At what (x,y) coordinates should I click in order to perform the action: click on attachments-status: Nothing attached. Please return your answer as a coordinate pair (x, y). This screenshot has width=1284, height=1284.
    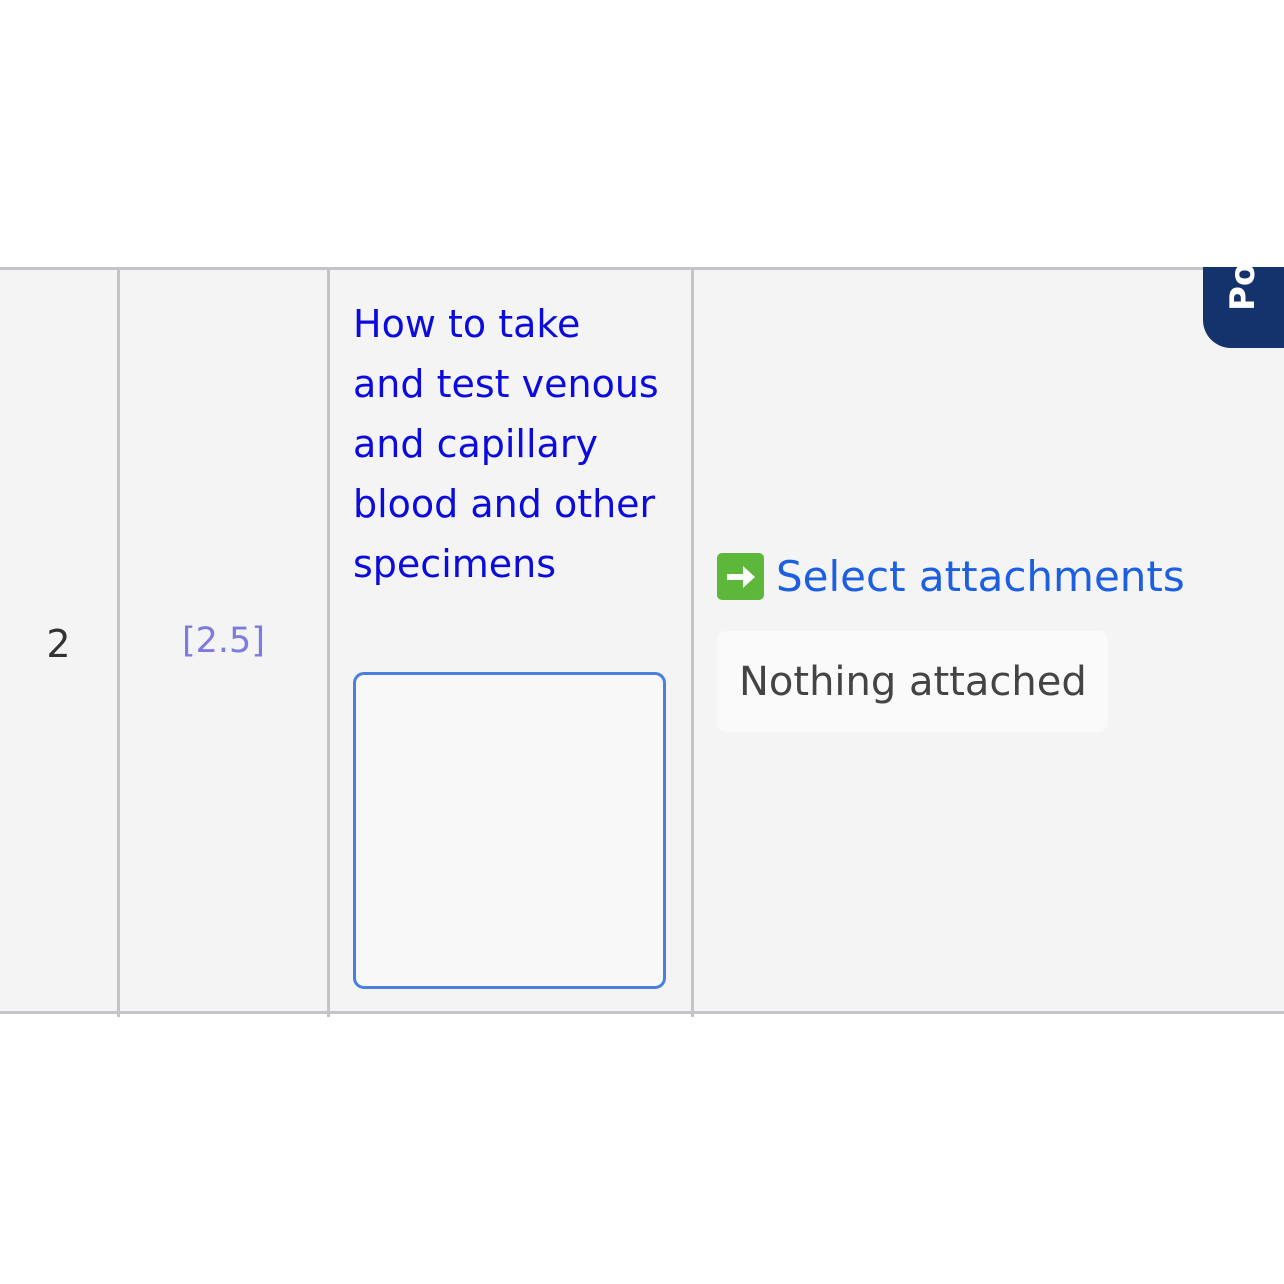
    Looking at the image, I should click on (912, 681).